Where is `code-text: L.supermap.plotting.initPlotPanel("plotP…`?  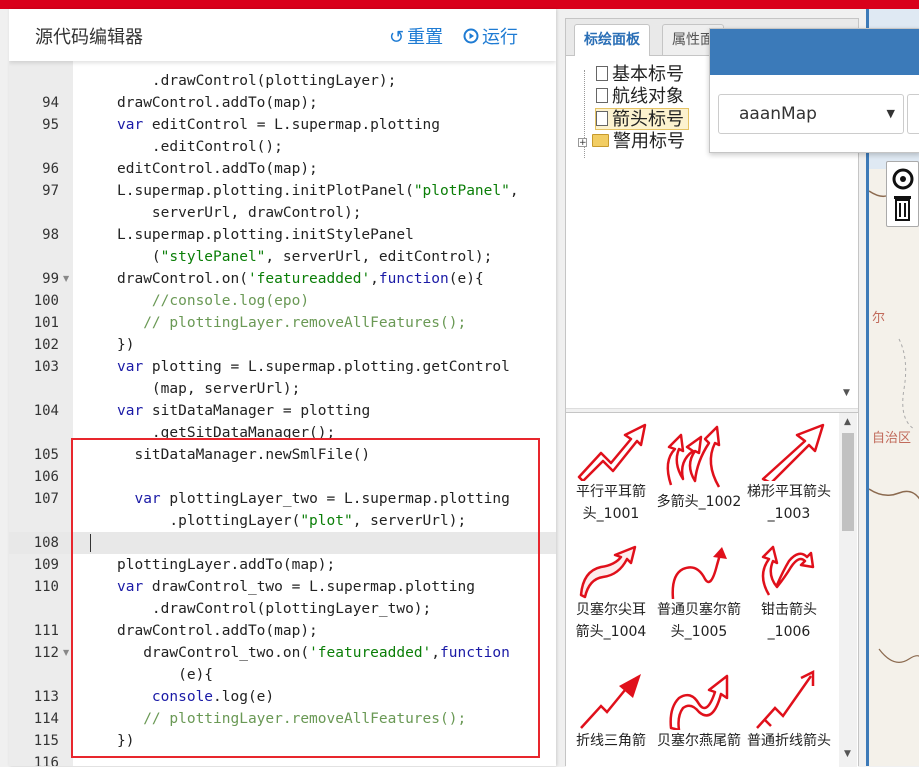 code-text: L.supermap.plotting.initPlotPanel("plotP… is located at coordinates (318, 191).